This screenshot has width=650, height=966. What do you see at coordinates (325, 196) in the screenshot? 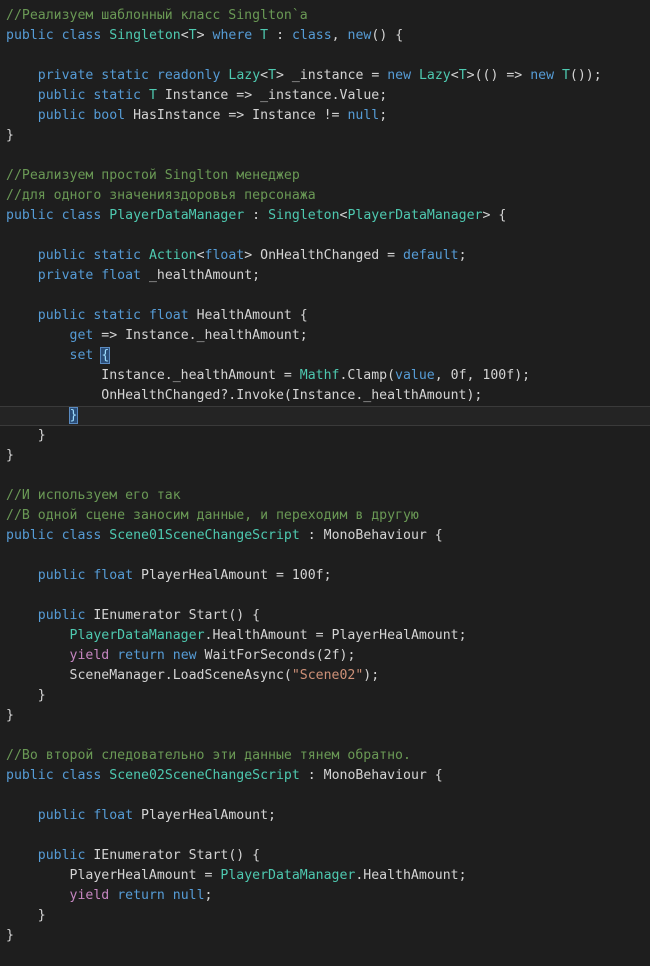
I see `code-line: //для одного значенияздоровья персонажа` at bounding box center [325, 196].